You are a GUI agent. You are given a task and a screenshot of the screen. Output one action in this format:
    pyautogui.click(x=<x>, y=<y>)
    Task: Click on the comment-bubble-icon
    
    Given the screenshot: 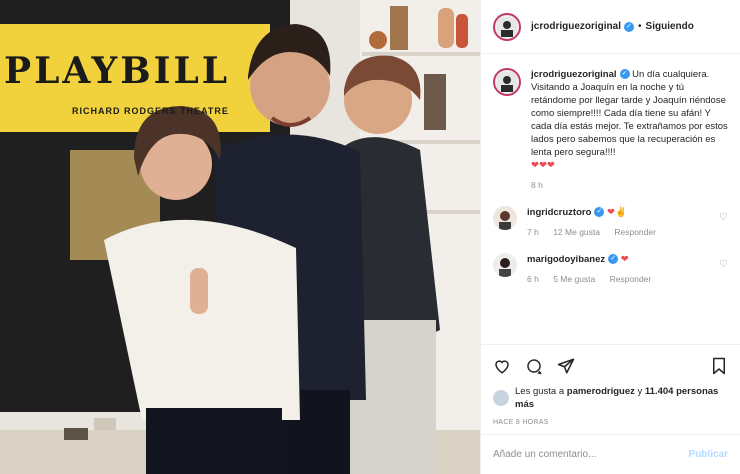 What is the action you would take?
    pyautogui.click(x=534, y=366)
    